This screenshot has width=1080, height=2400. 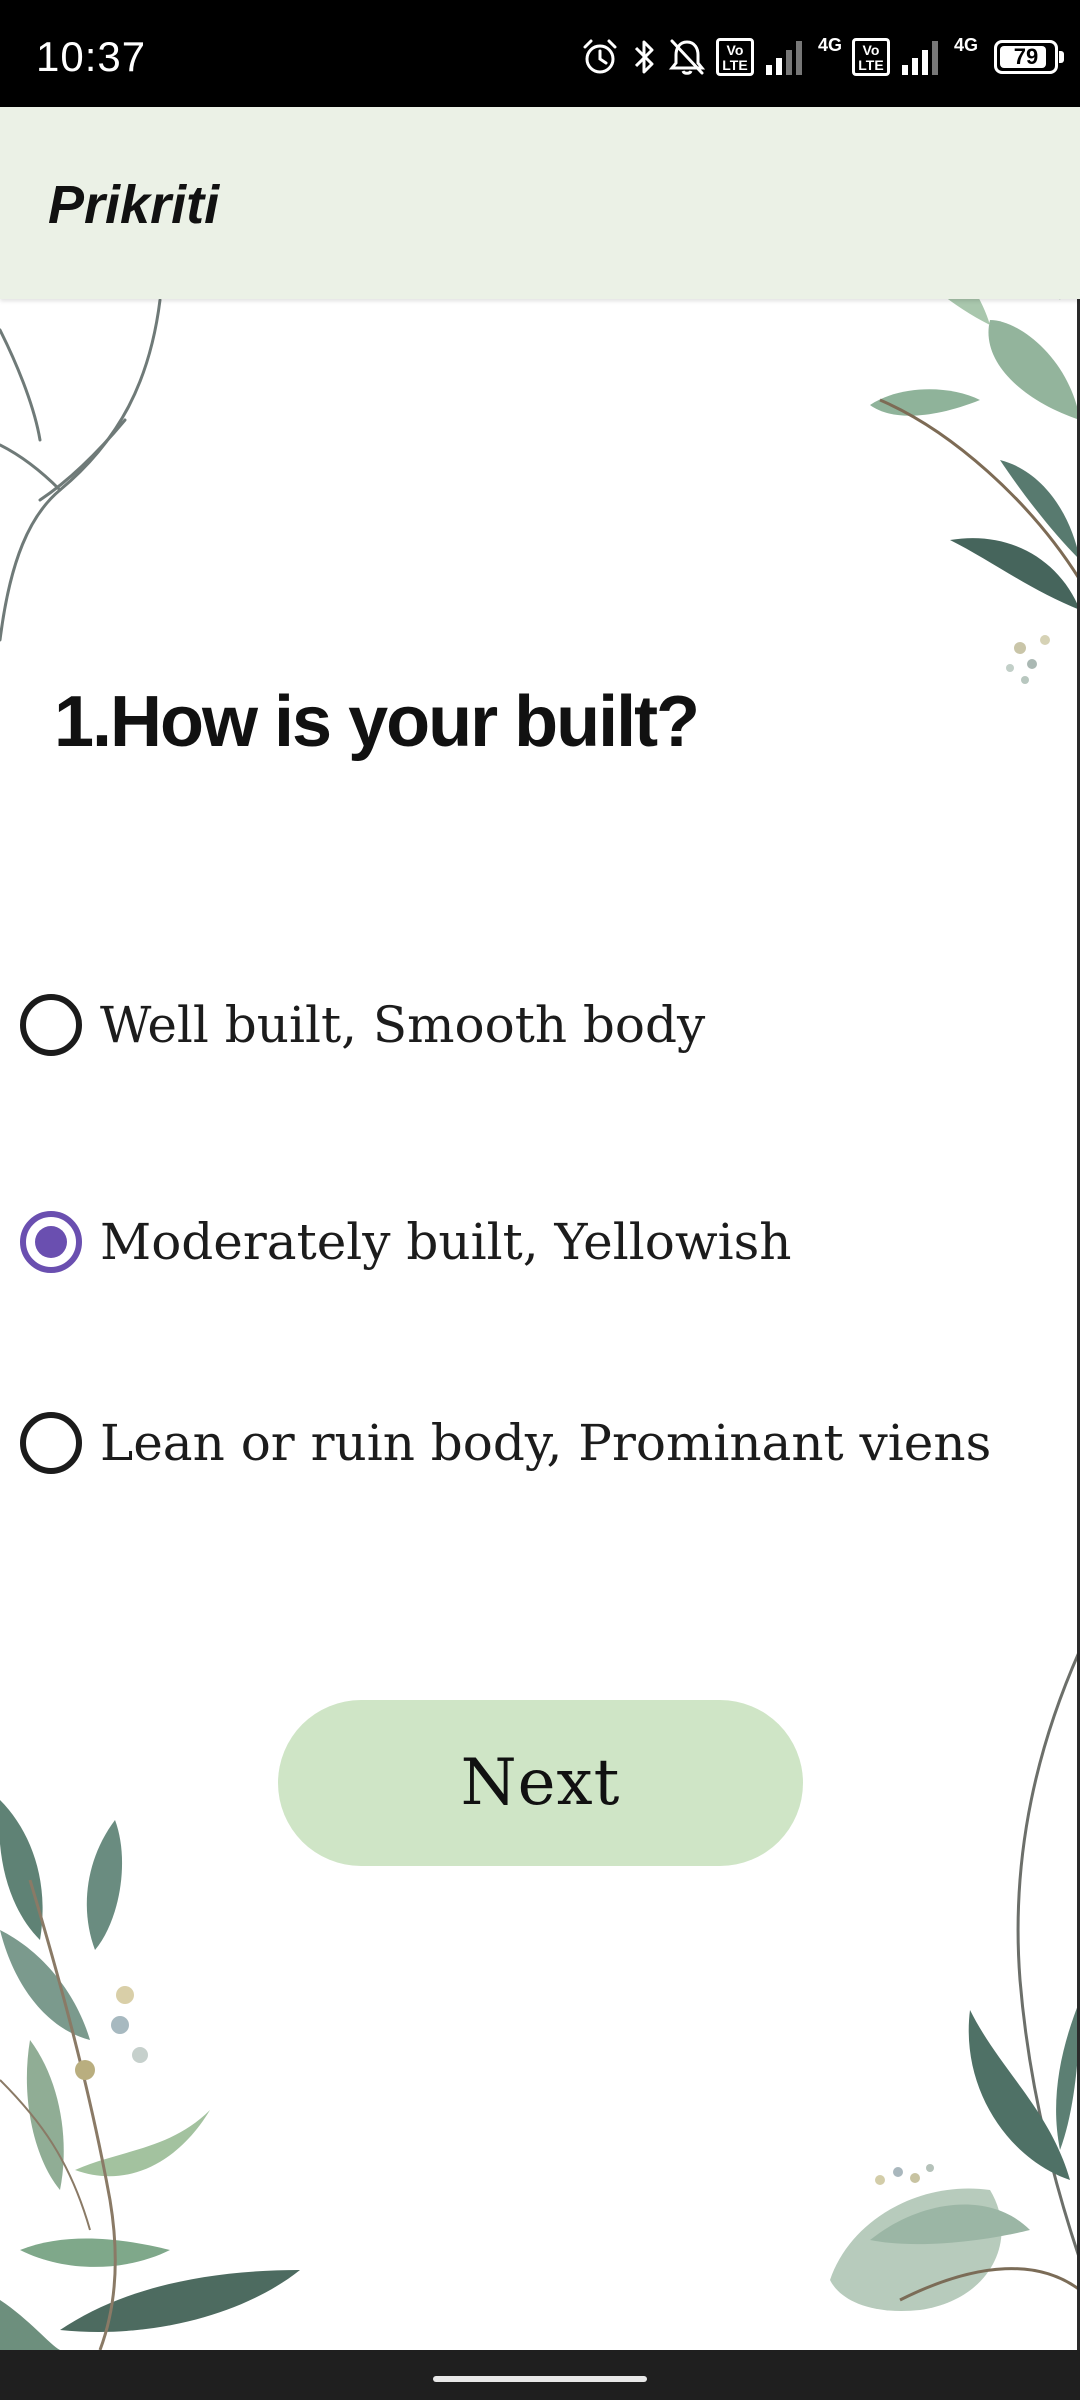 I want to click on status-bar: 10:37 Vo LTE 4G Vo LTE 4G 79, so click(x=540, y=53).